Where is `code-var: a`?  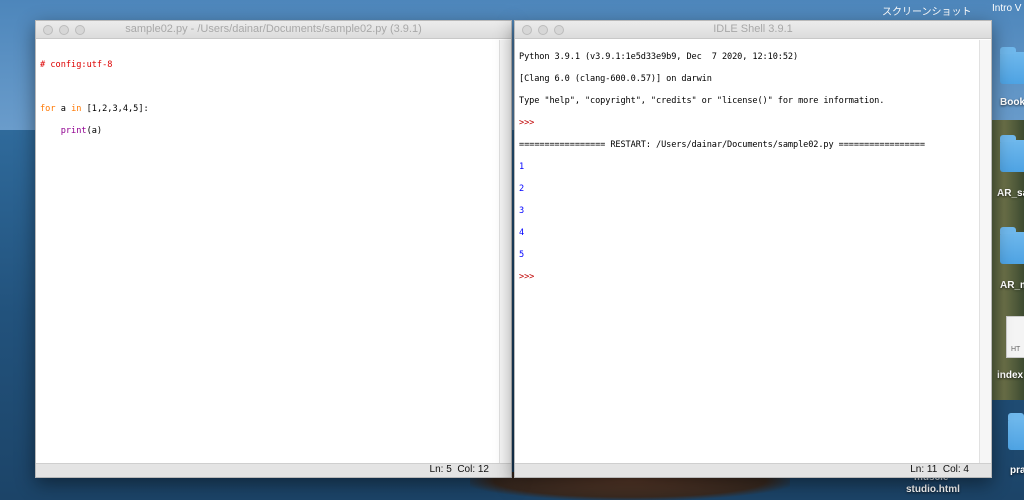 code-var: a is located at coordinates (63, 109).